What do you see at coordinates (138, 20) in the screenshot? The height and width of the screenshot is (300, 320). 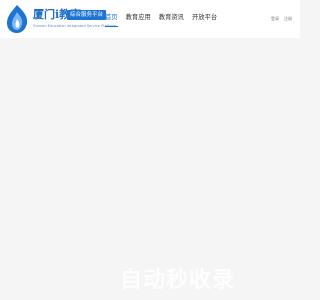 I see `nav-item-education-apps: 教育应用` at bounding box center [138, 20].